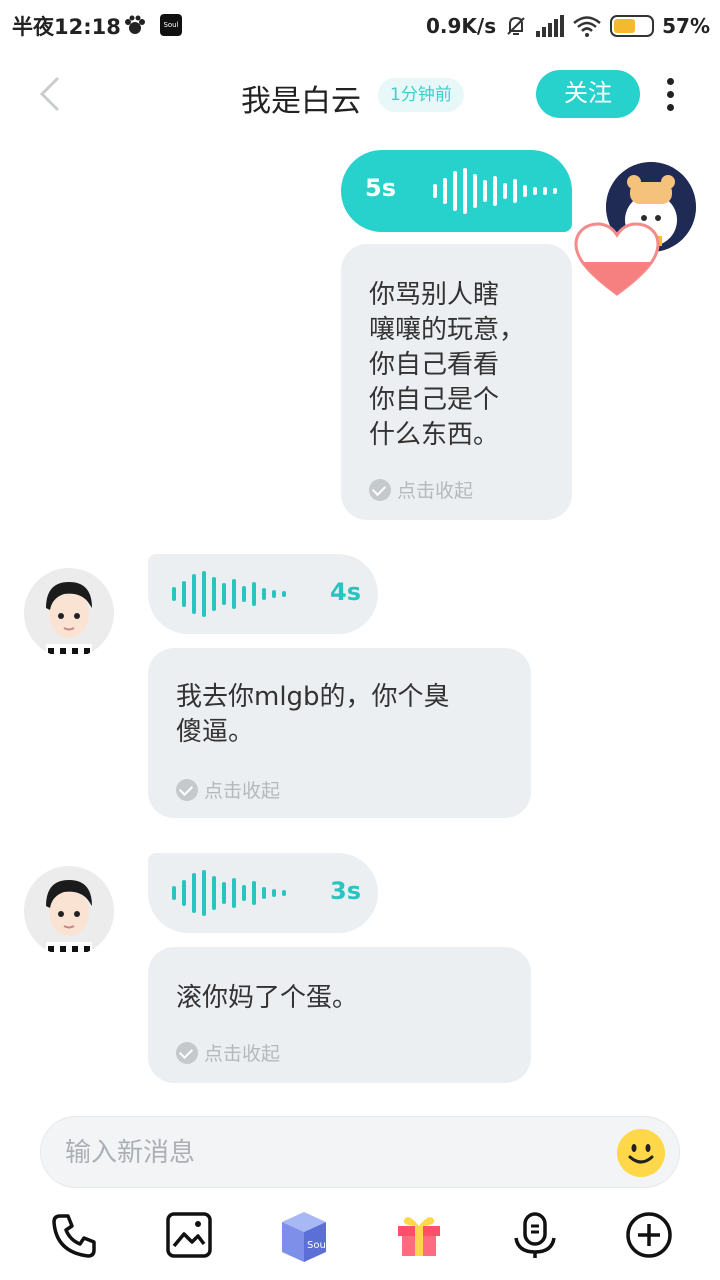  What do you see at coordinates (360, 1240) in the screenshot?
I see `bottom-toolbar: Soul` at bounding box center [360, 1240].